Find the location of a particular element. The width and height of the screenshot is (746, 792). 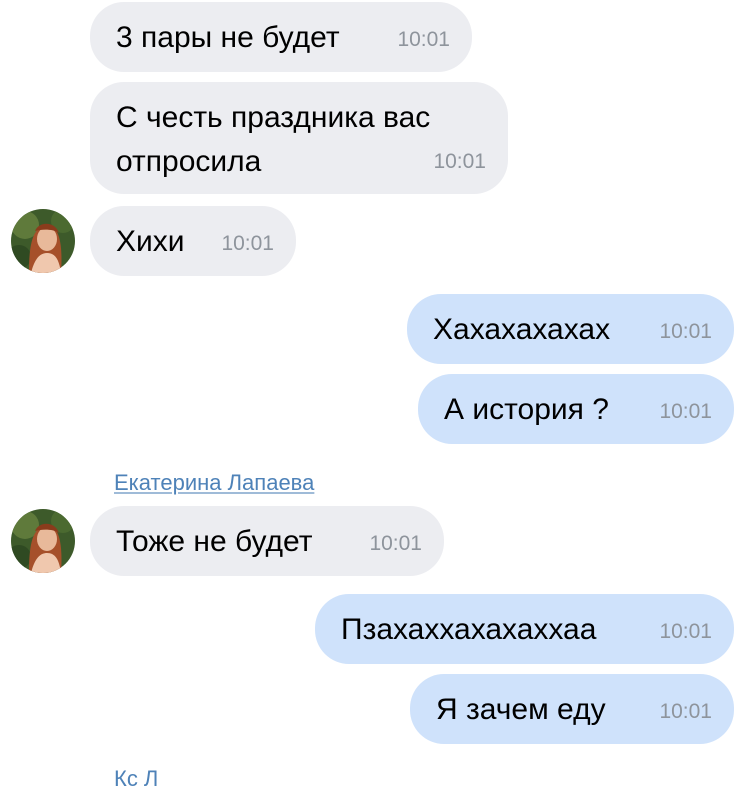

message-text: 3 пары не будет is located at coordinates (228, 37).